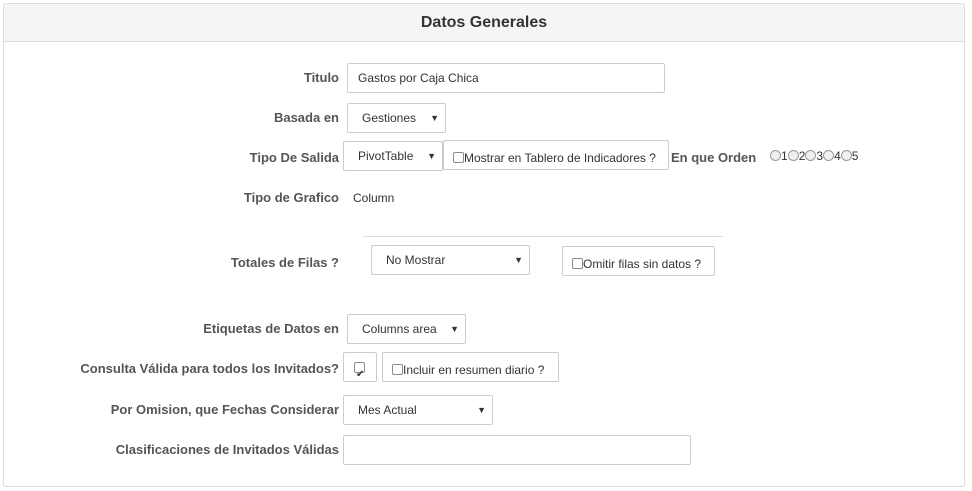 This screenshot has height=491, width=972. I want to click on titulo-label: Titulo, so click(321, 77).